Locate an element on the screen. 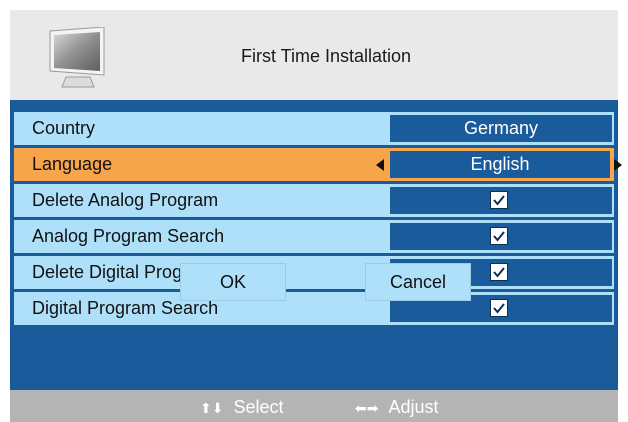  left-right-arrows-icon: ⬅➡ is located at coordinates (367, 408).